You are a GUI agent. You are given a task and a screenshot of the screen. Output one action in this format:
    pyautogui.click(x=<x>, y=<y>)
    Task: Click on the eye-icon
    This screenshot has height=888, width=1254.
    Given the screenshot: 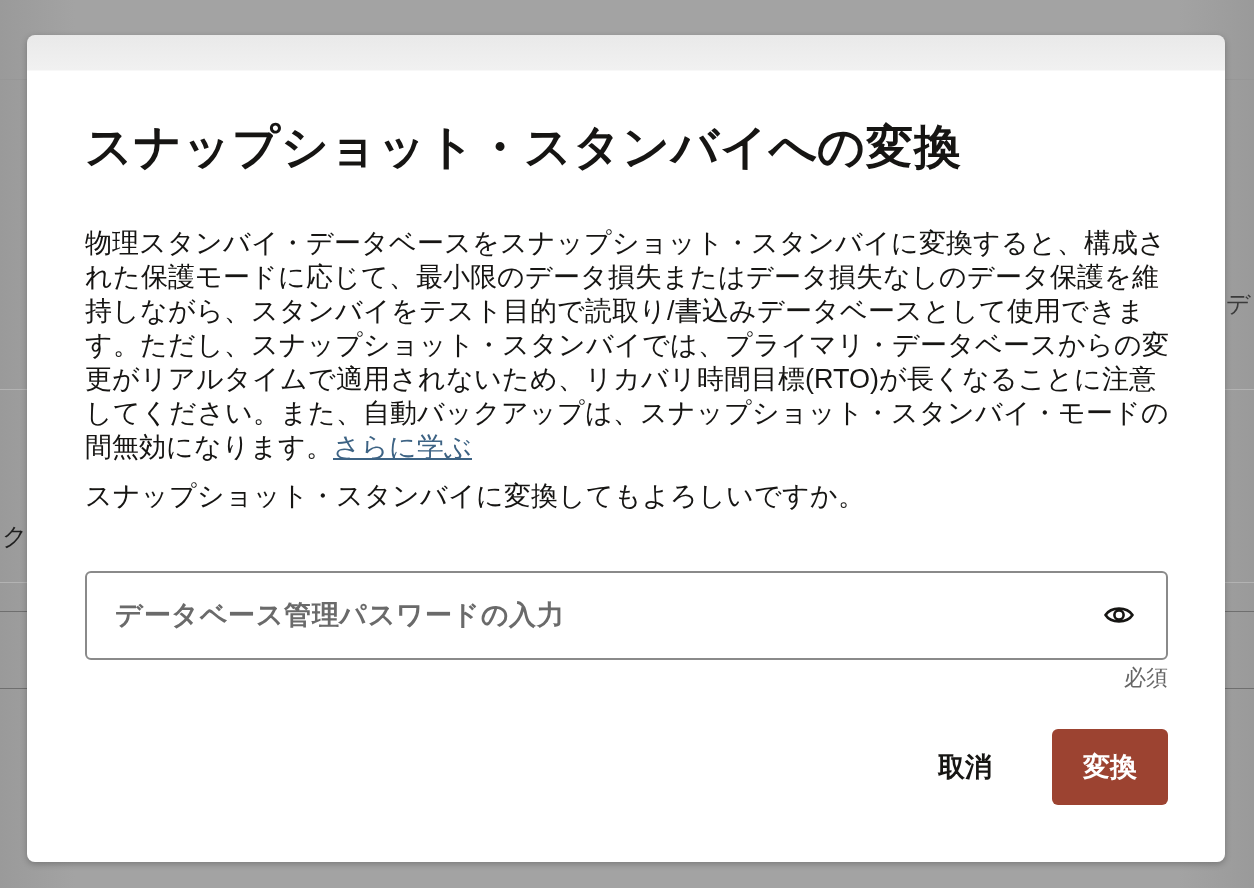 What is the action you would take?
    pyautogui.click(x=1119, y=615)
    